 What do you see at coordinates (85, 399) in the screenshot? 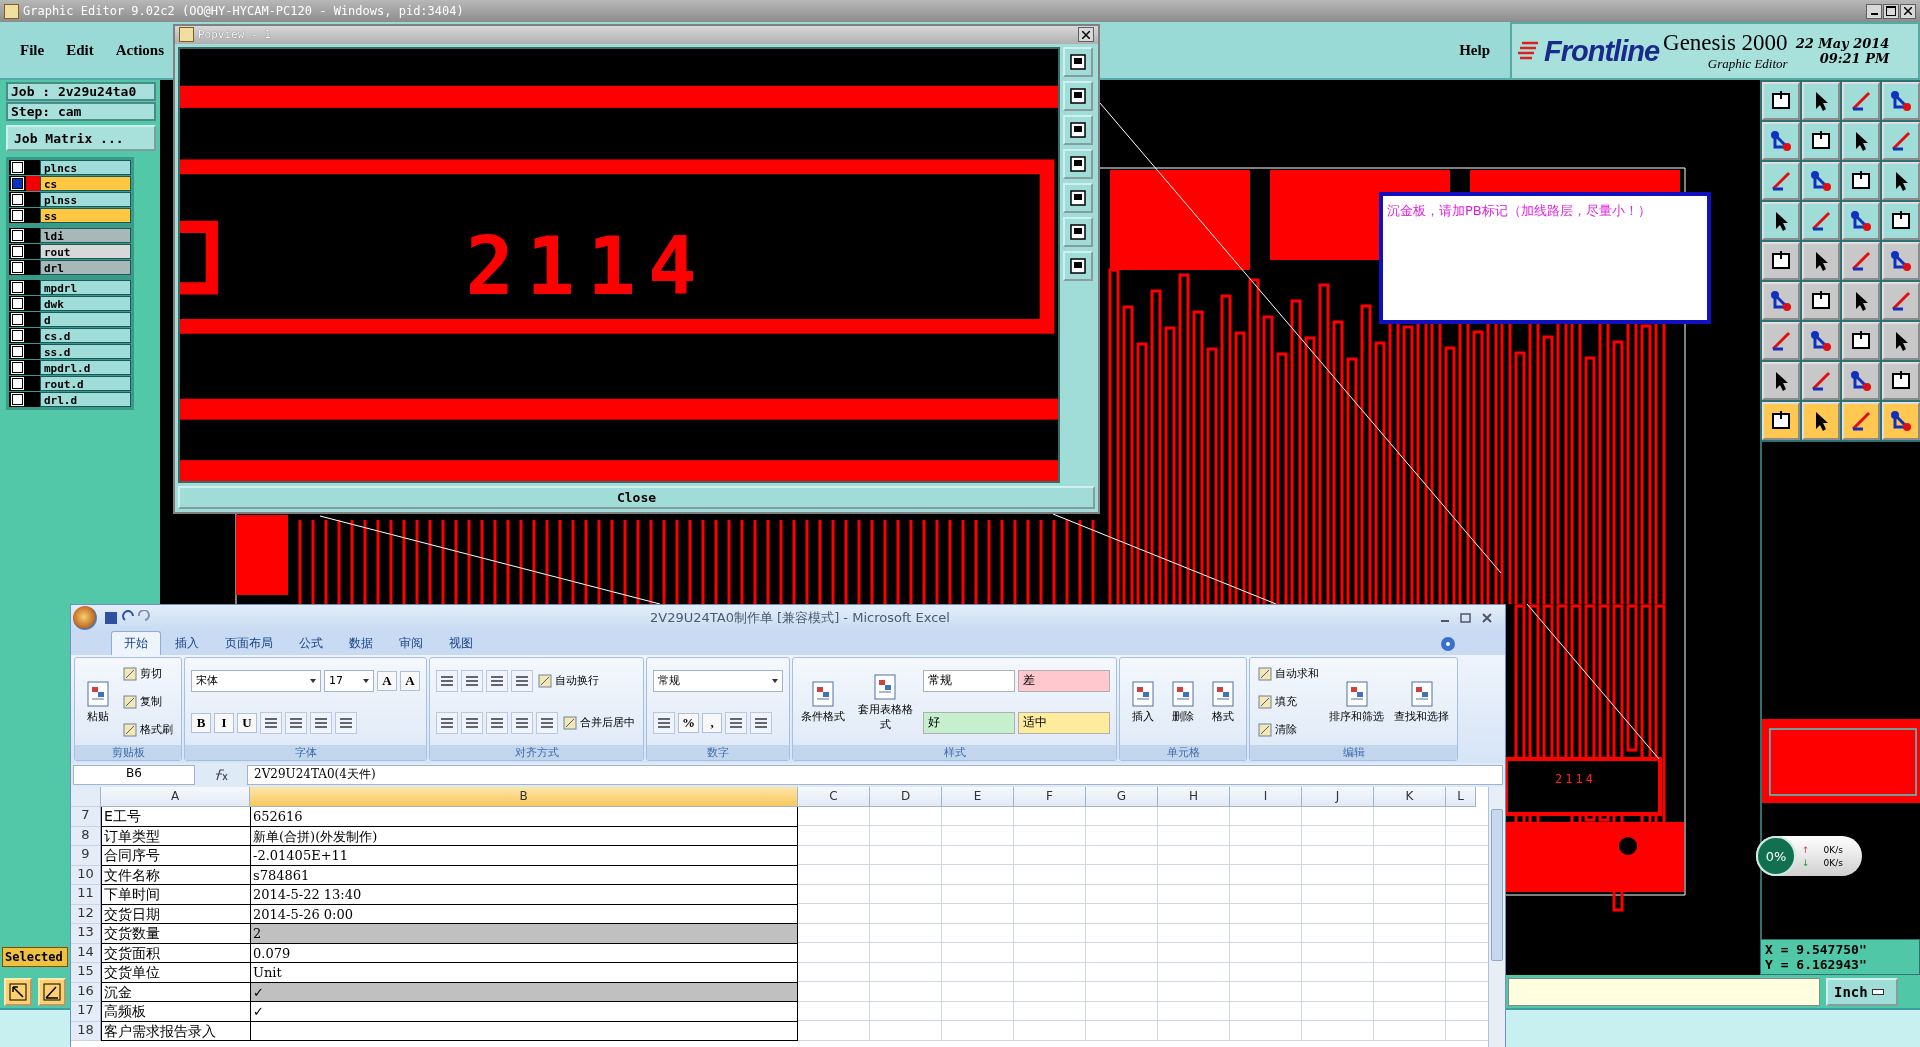
I see `layer-name: drl.d` at bounding box center [85, 399].